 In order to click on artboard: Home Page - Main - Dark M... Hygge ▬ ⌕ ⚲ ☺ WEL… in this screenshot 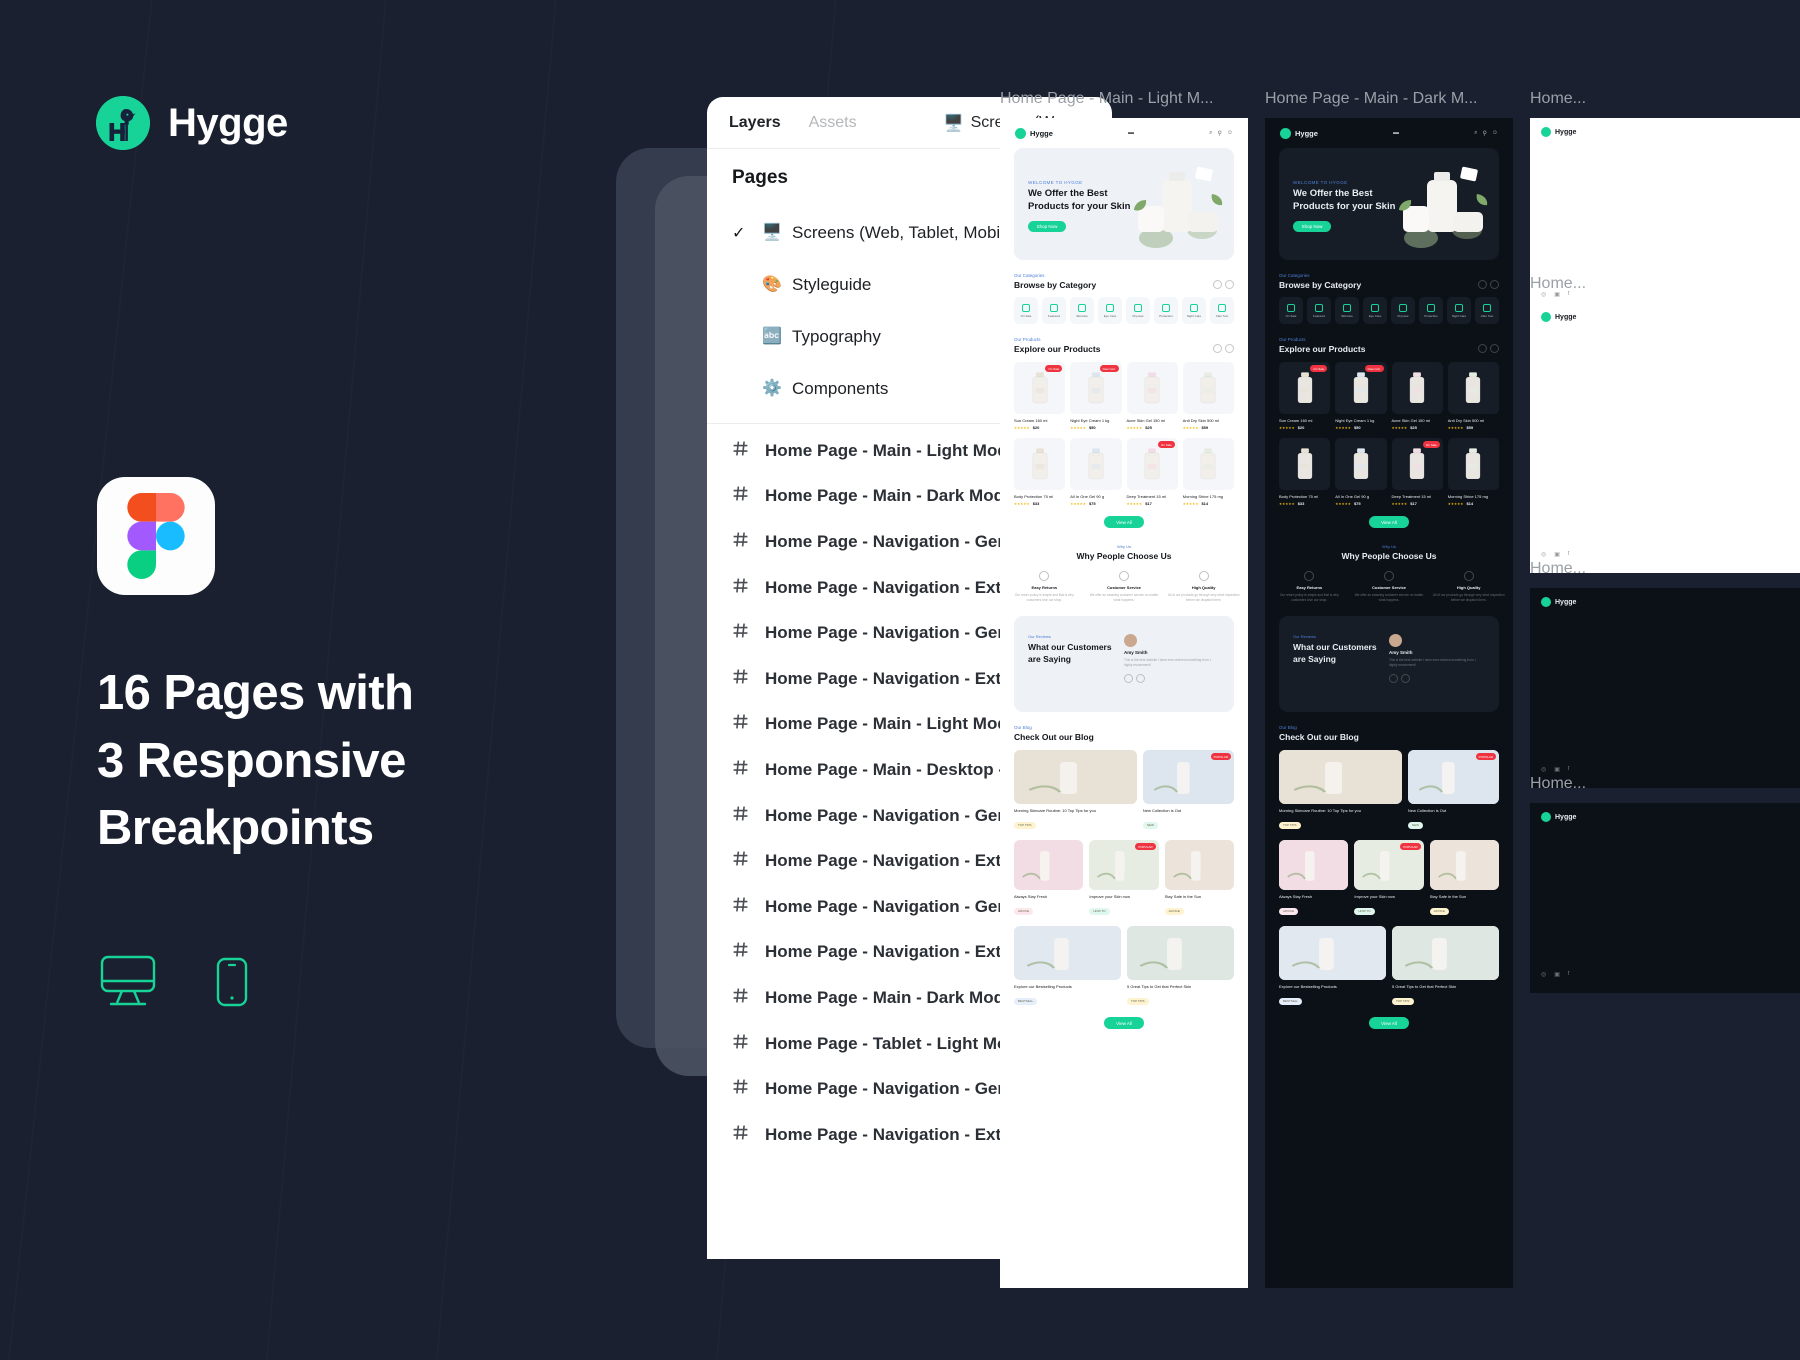, I will do `click(1389, 689)`.